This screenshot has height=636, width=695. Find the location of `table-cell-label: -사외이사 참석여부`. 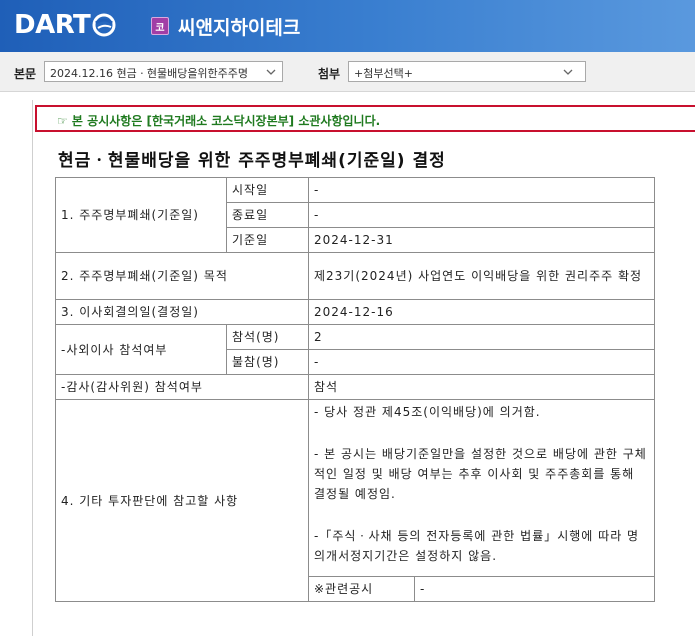

table-cell-label: -사외이사 참석여부 is located at coordinates (141, 349).